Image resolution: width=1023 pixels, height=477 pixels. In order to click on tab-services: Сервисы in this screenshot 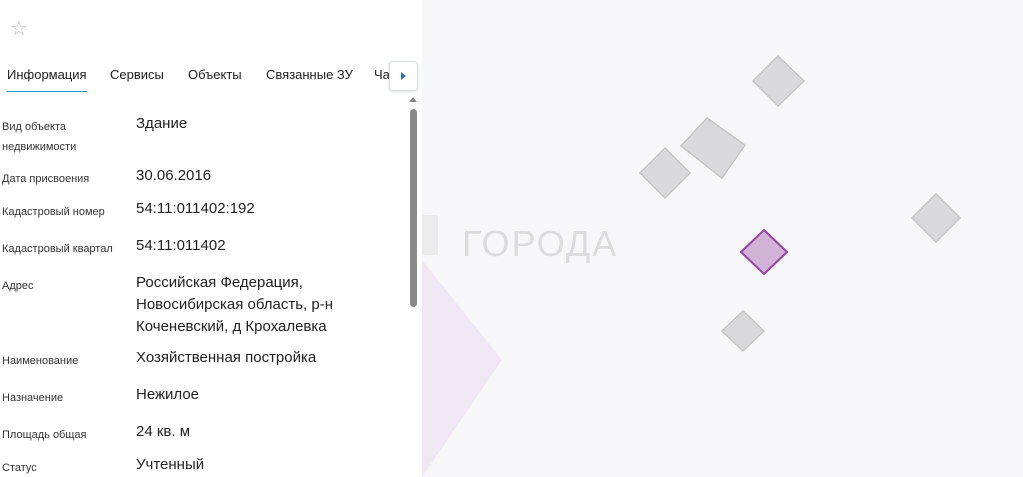, I will do `click(137, 74)`.